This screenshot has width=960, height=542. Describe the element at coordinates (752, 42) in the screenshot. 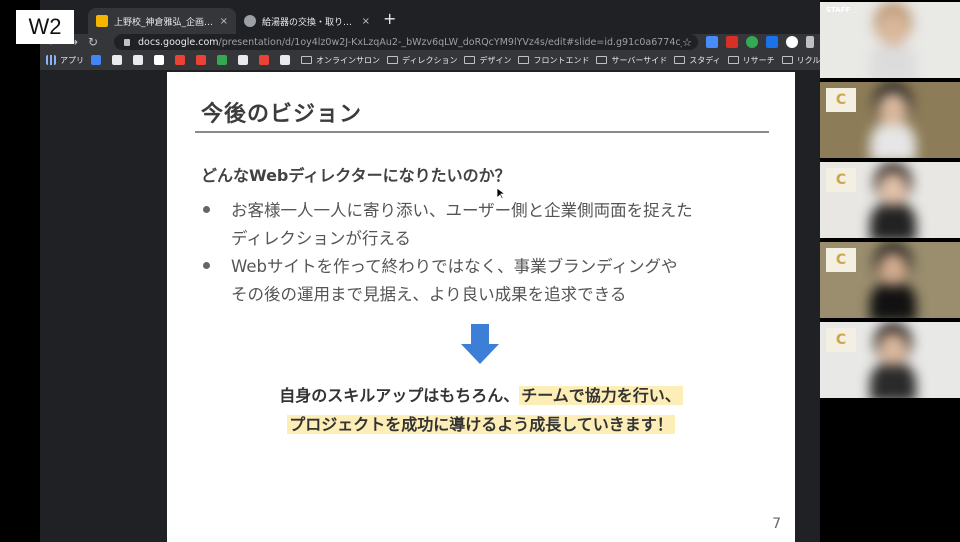

I see `evernote-icon` at that location.